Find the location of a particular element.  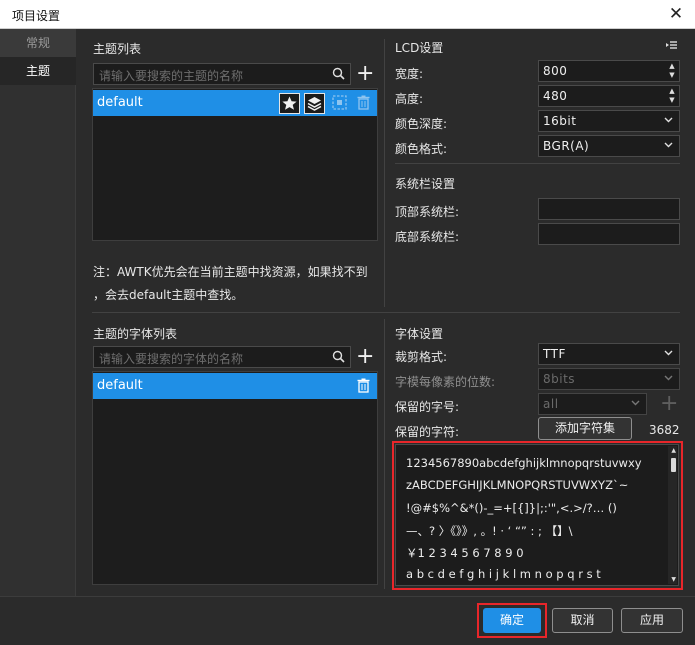

top-system-bar-label: 顶部系统栏: is located at coordinates (427, 212).